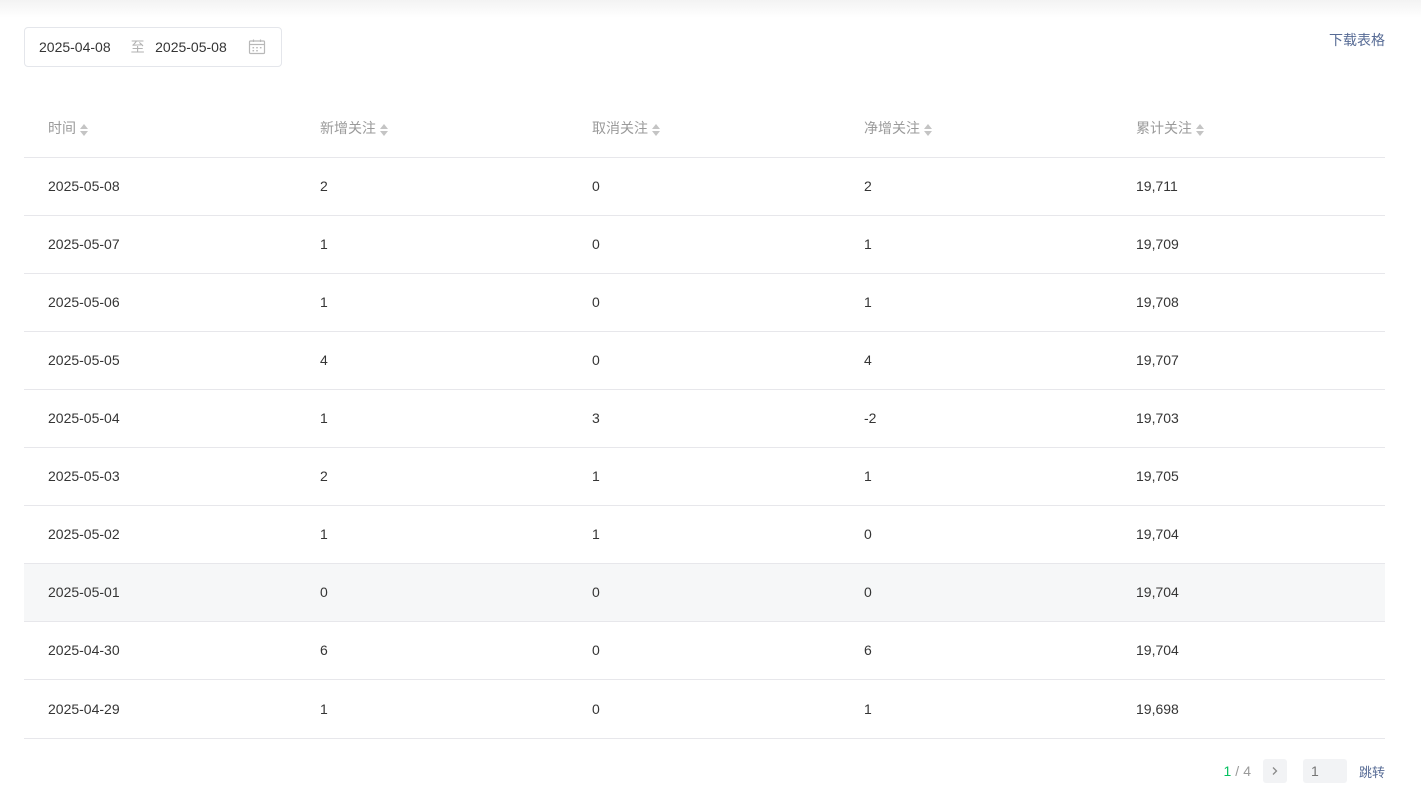 The height and width of the screenshot is (810, 1421). What do you see at coordinates (160, 592) in the screenshot?
I see `table-cell: 2025-05-01` at bounding box center [160, 592].